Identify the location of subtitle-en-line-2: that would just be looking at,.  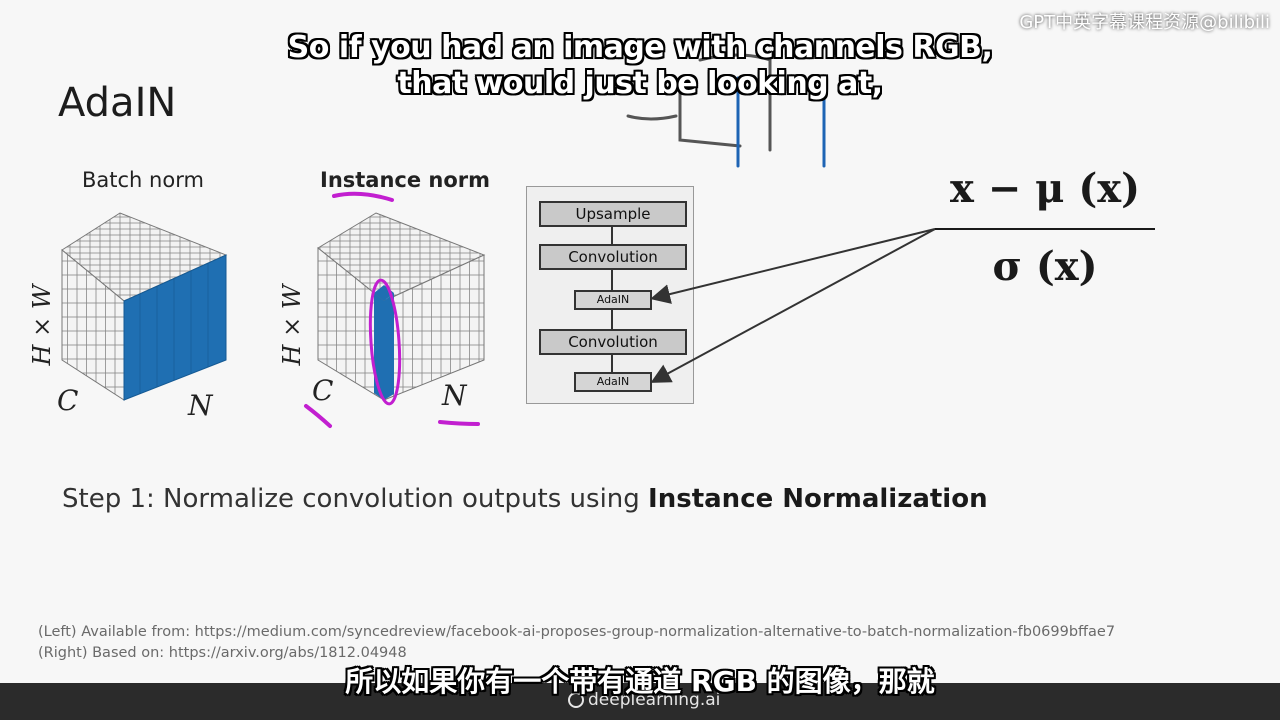
(640, 83).